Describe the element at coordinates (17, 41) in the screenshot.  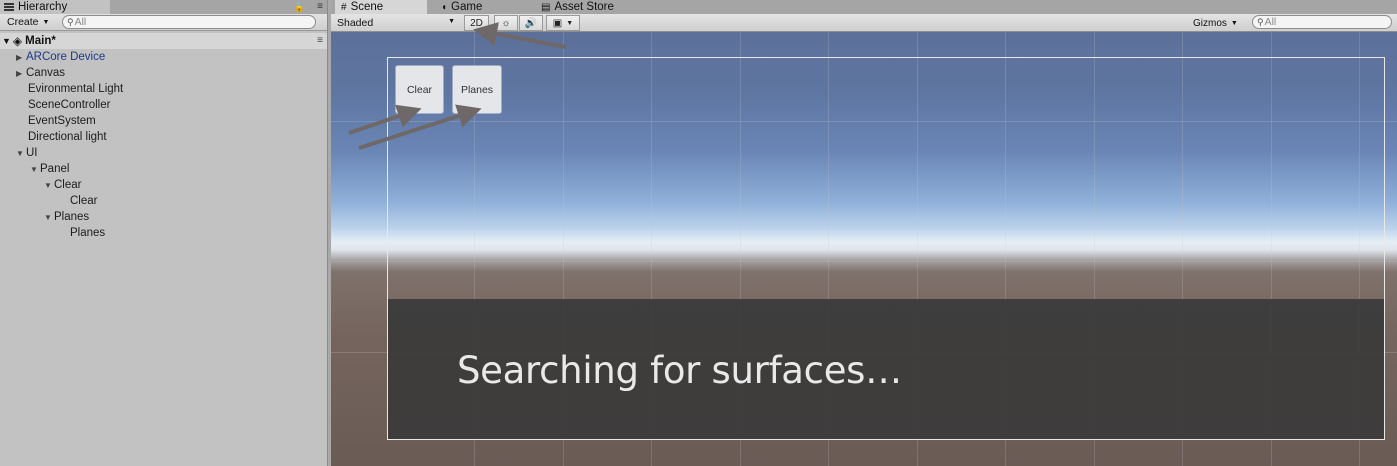
I see `unity-logo-icon: ◈` at that location.